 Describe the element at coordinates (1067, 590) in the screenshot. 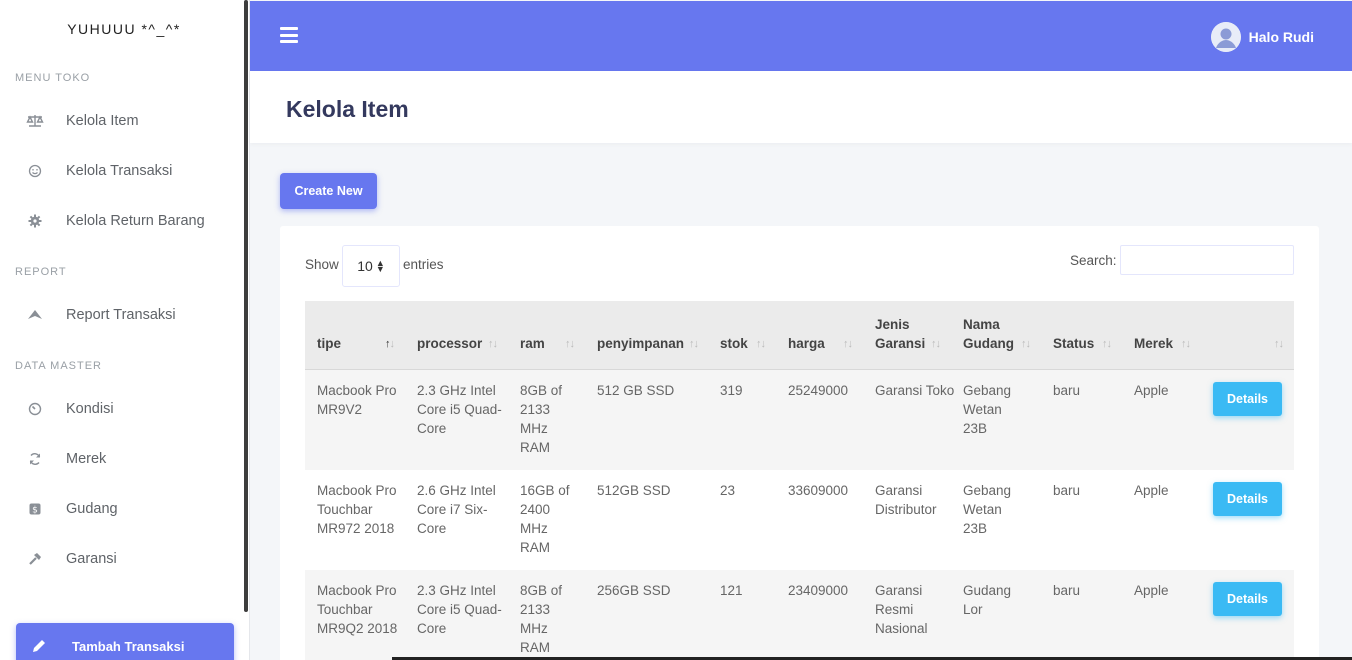

I see `cell-status: baru` at that location.